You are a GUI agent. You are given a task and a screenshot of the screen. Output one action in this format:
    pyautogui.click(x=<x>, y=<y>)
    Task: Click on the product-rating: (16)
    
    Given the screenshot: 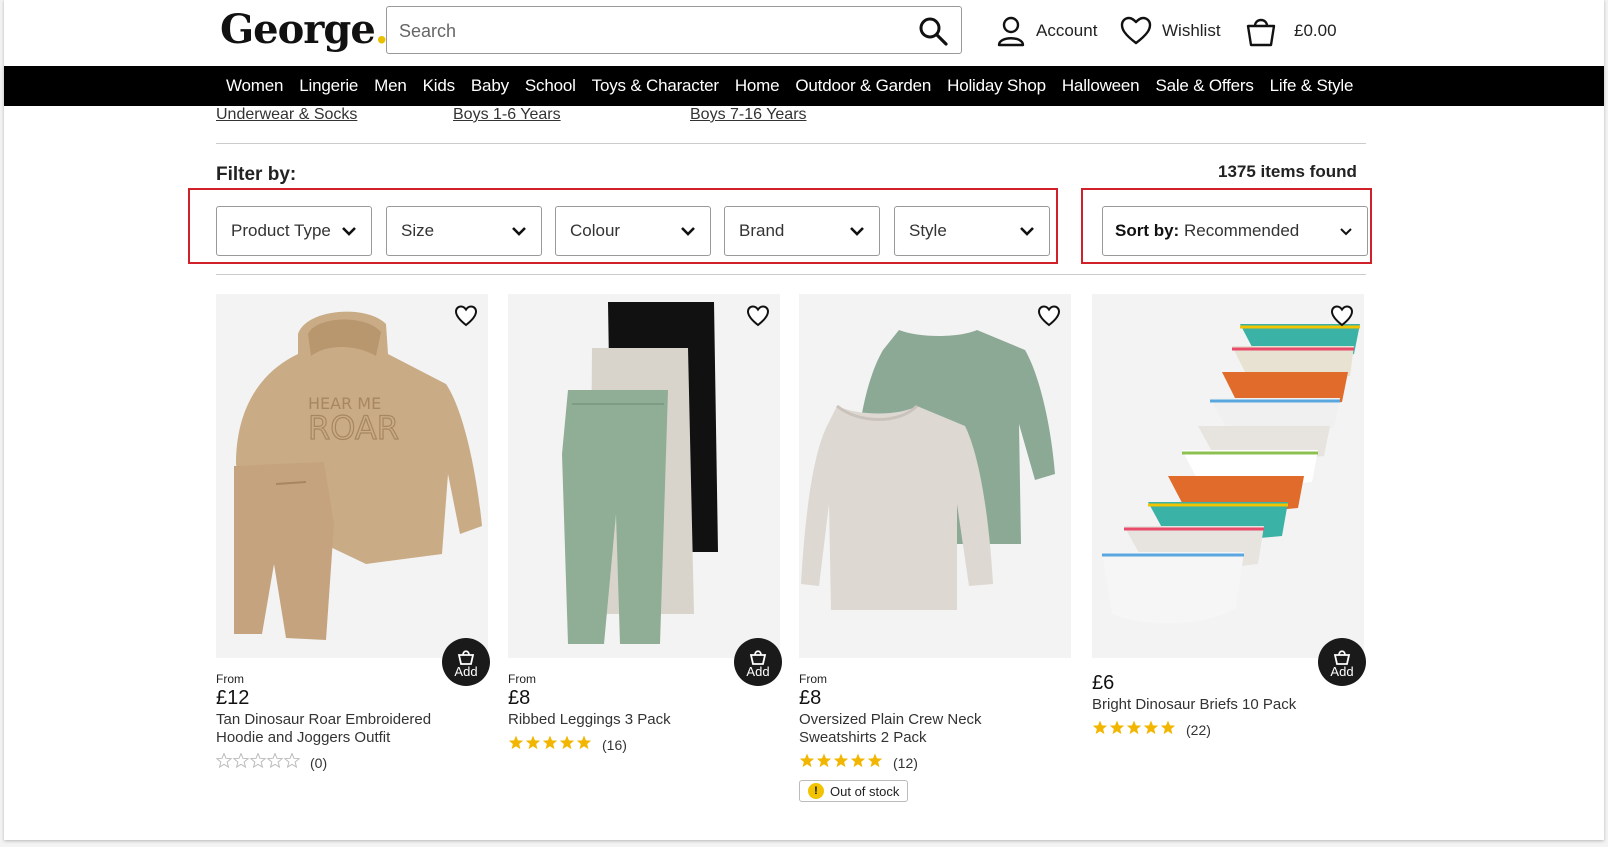 What is the action you would take?
    pyautogui.click(x=644, y=744)
    